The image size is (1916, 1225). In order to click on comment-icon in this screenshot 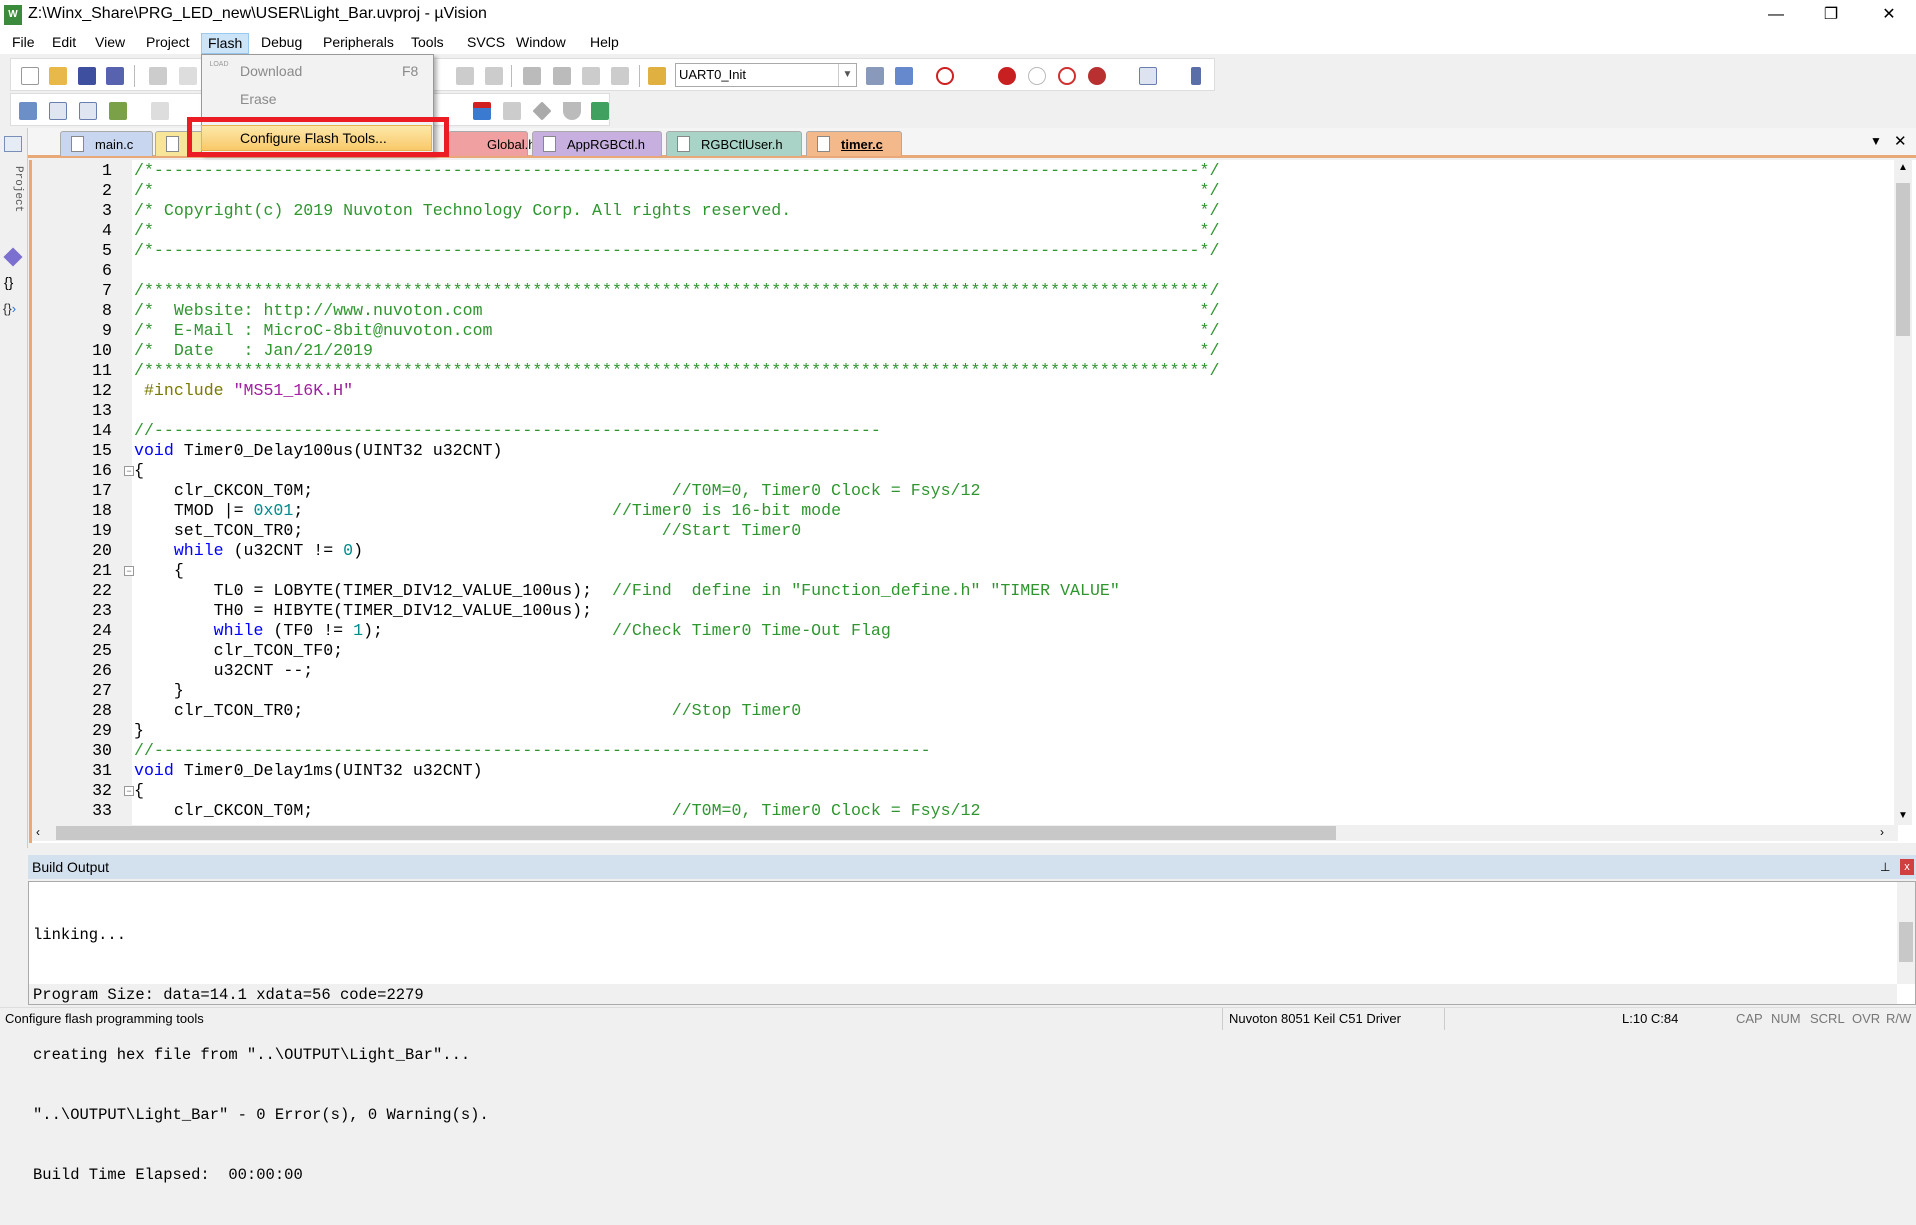, I will do `click(591, 76)`.